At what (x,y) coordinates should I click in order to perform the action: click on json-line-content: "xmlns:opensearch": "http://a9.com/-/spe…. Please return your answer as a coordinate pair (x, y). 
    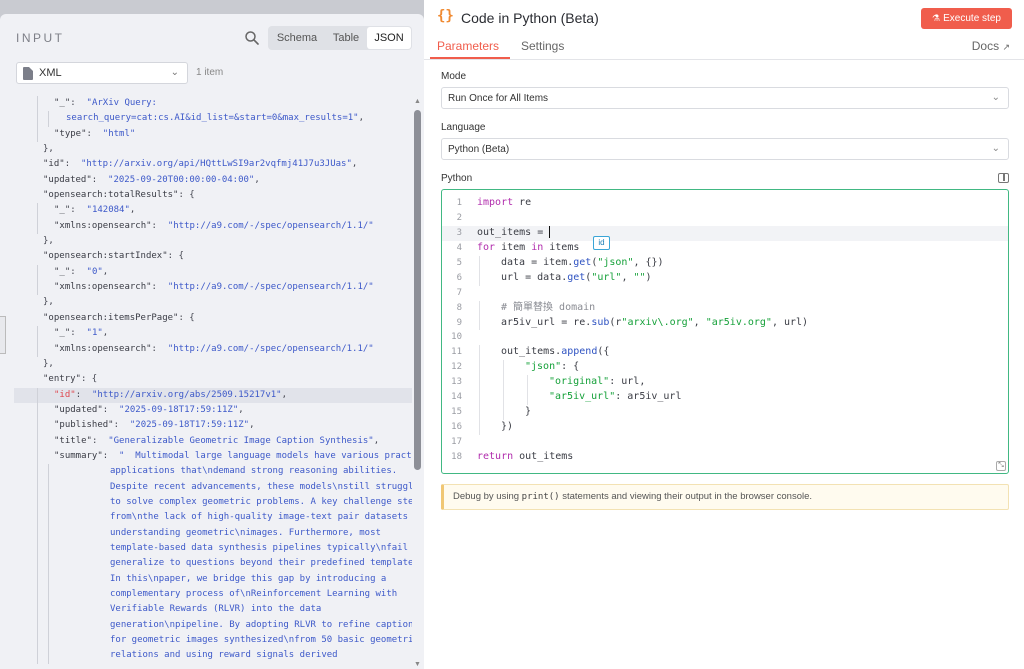
    Looking at the image, I should click on (214, 226).